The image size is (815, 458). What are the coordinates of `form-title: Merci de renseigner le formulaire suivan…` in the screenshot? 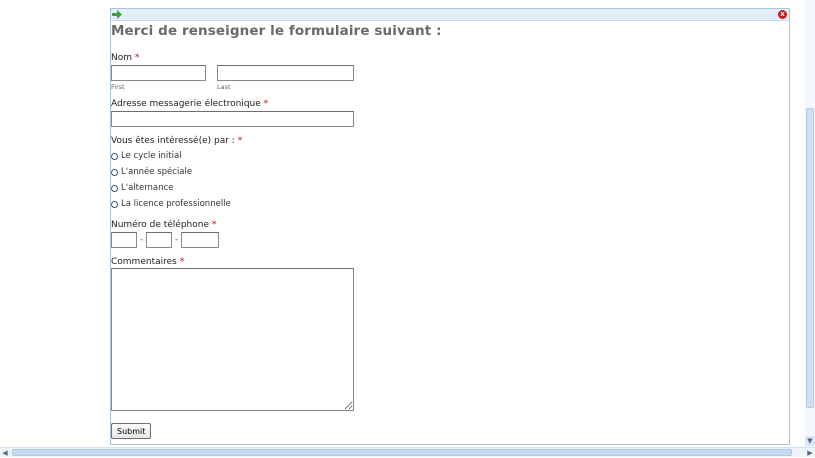 It's located at (276, 31).